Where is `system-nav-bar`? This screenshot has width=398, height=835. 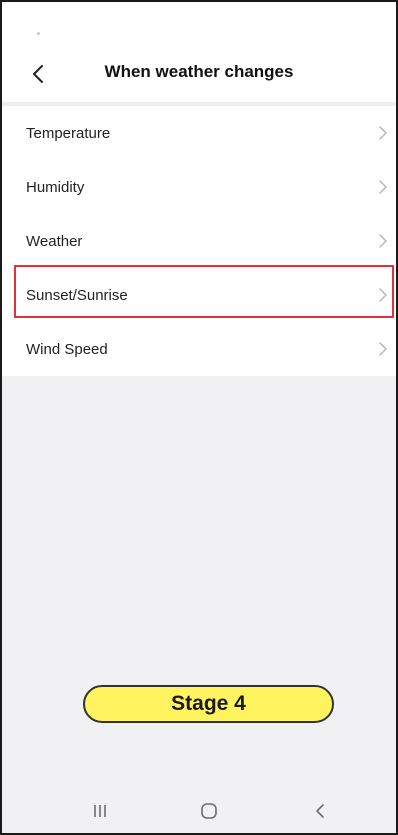
system-nav-bar is located at coordinates (199, 811).